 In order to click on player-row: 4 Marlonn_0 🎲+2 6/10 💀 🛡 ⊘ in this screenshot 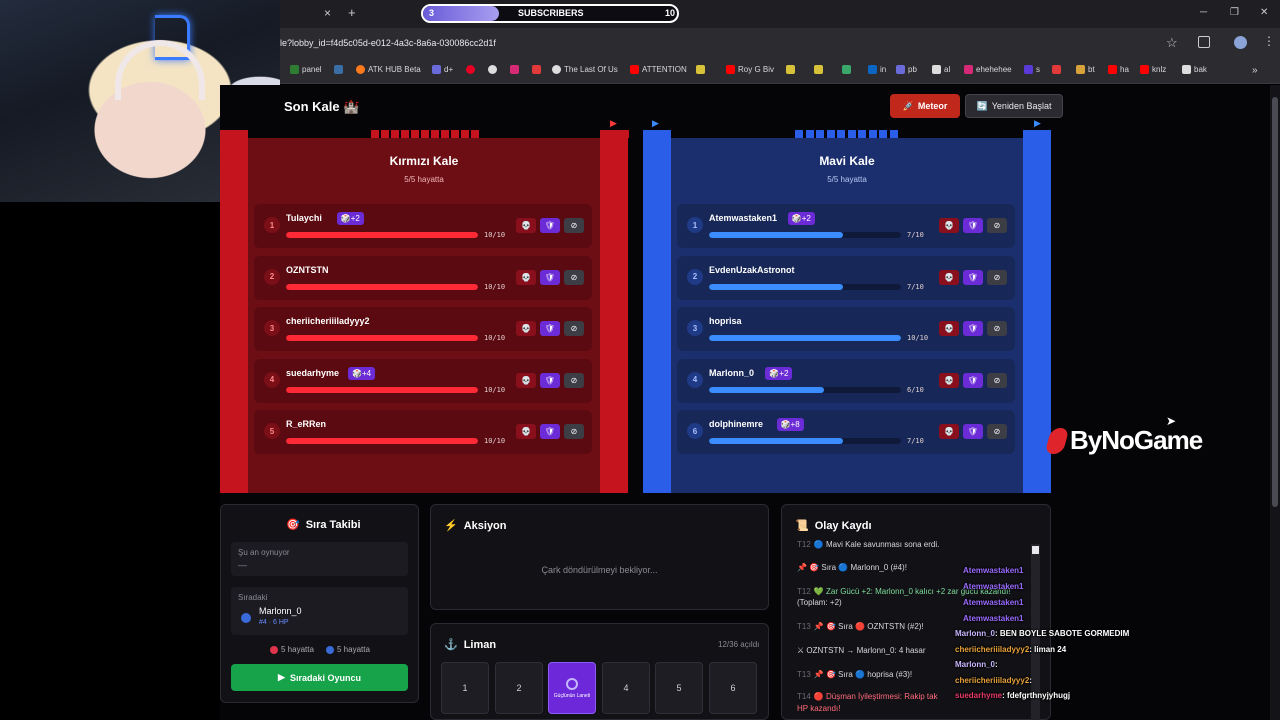, I will do `click(846, 380)`.